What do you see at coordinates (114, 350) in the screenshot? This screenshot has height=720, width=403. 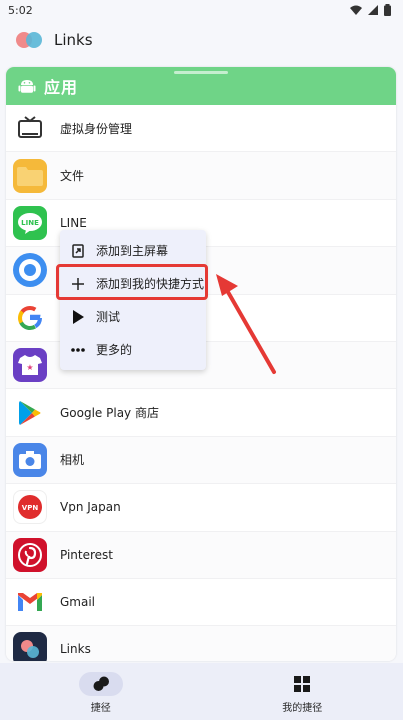 I see `menu-item-label: 更多的` at bounding box center [114, 350].